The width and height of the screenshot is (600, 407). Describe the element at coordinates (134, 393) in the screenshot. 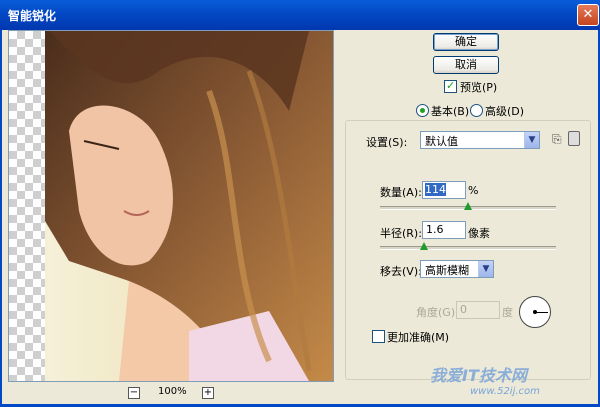

I see `zoom-out-button: −` at that location.